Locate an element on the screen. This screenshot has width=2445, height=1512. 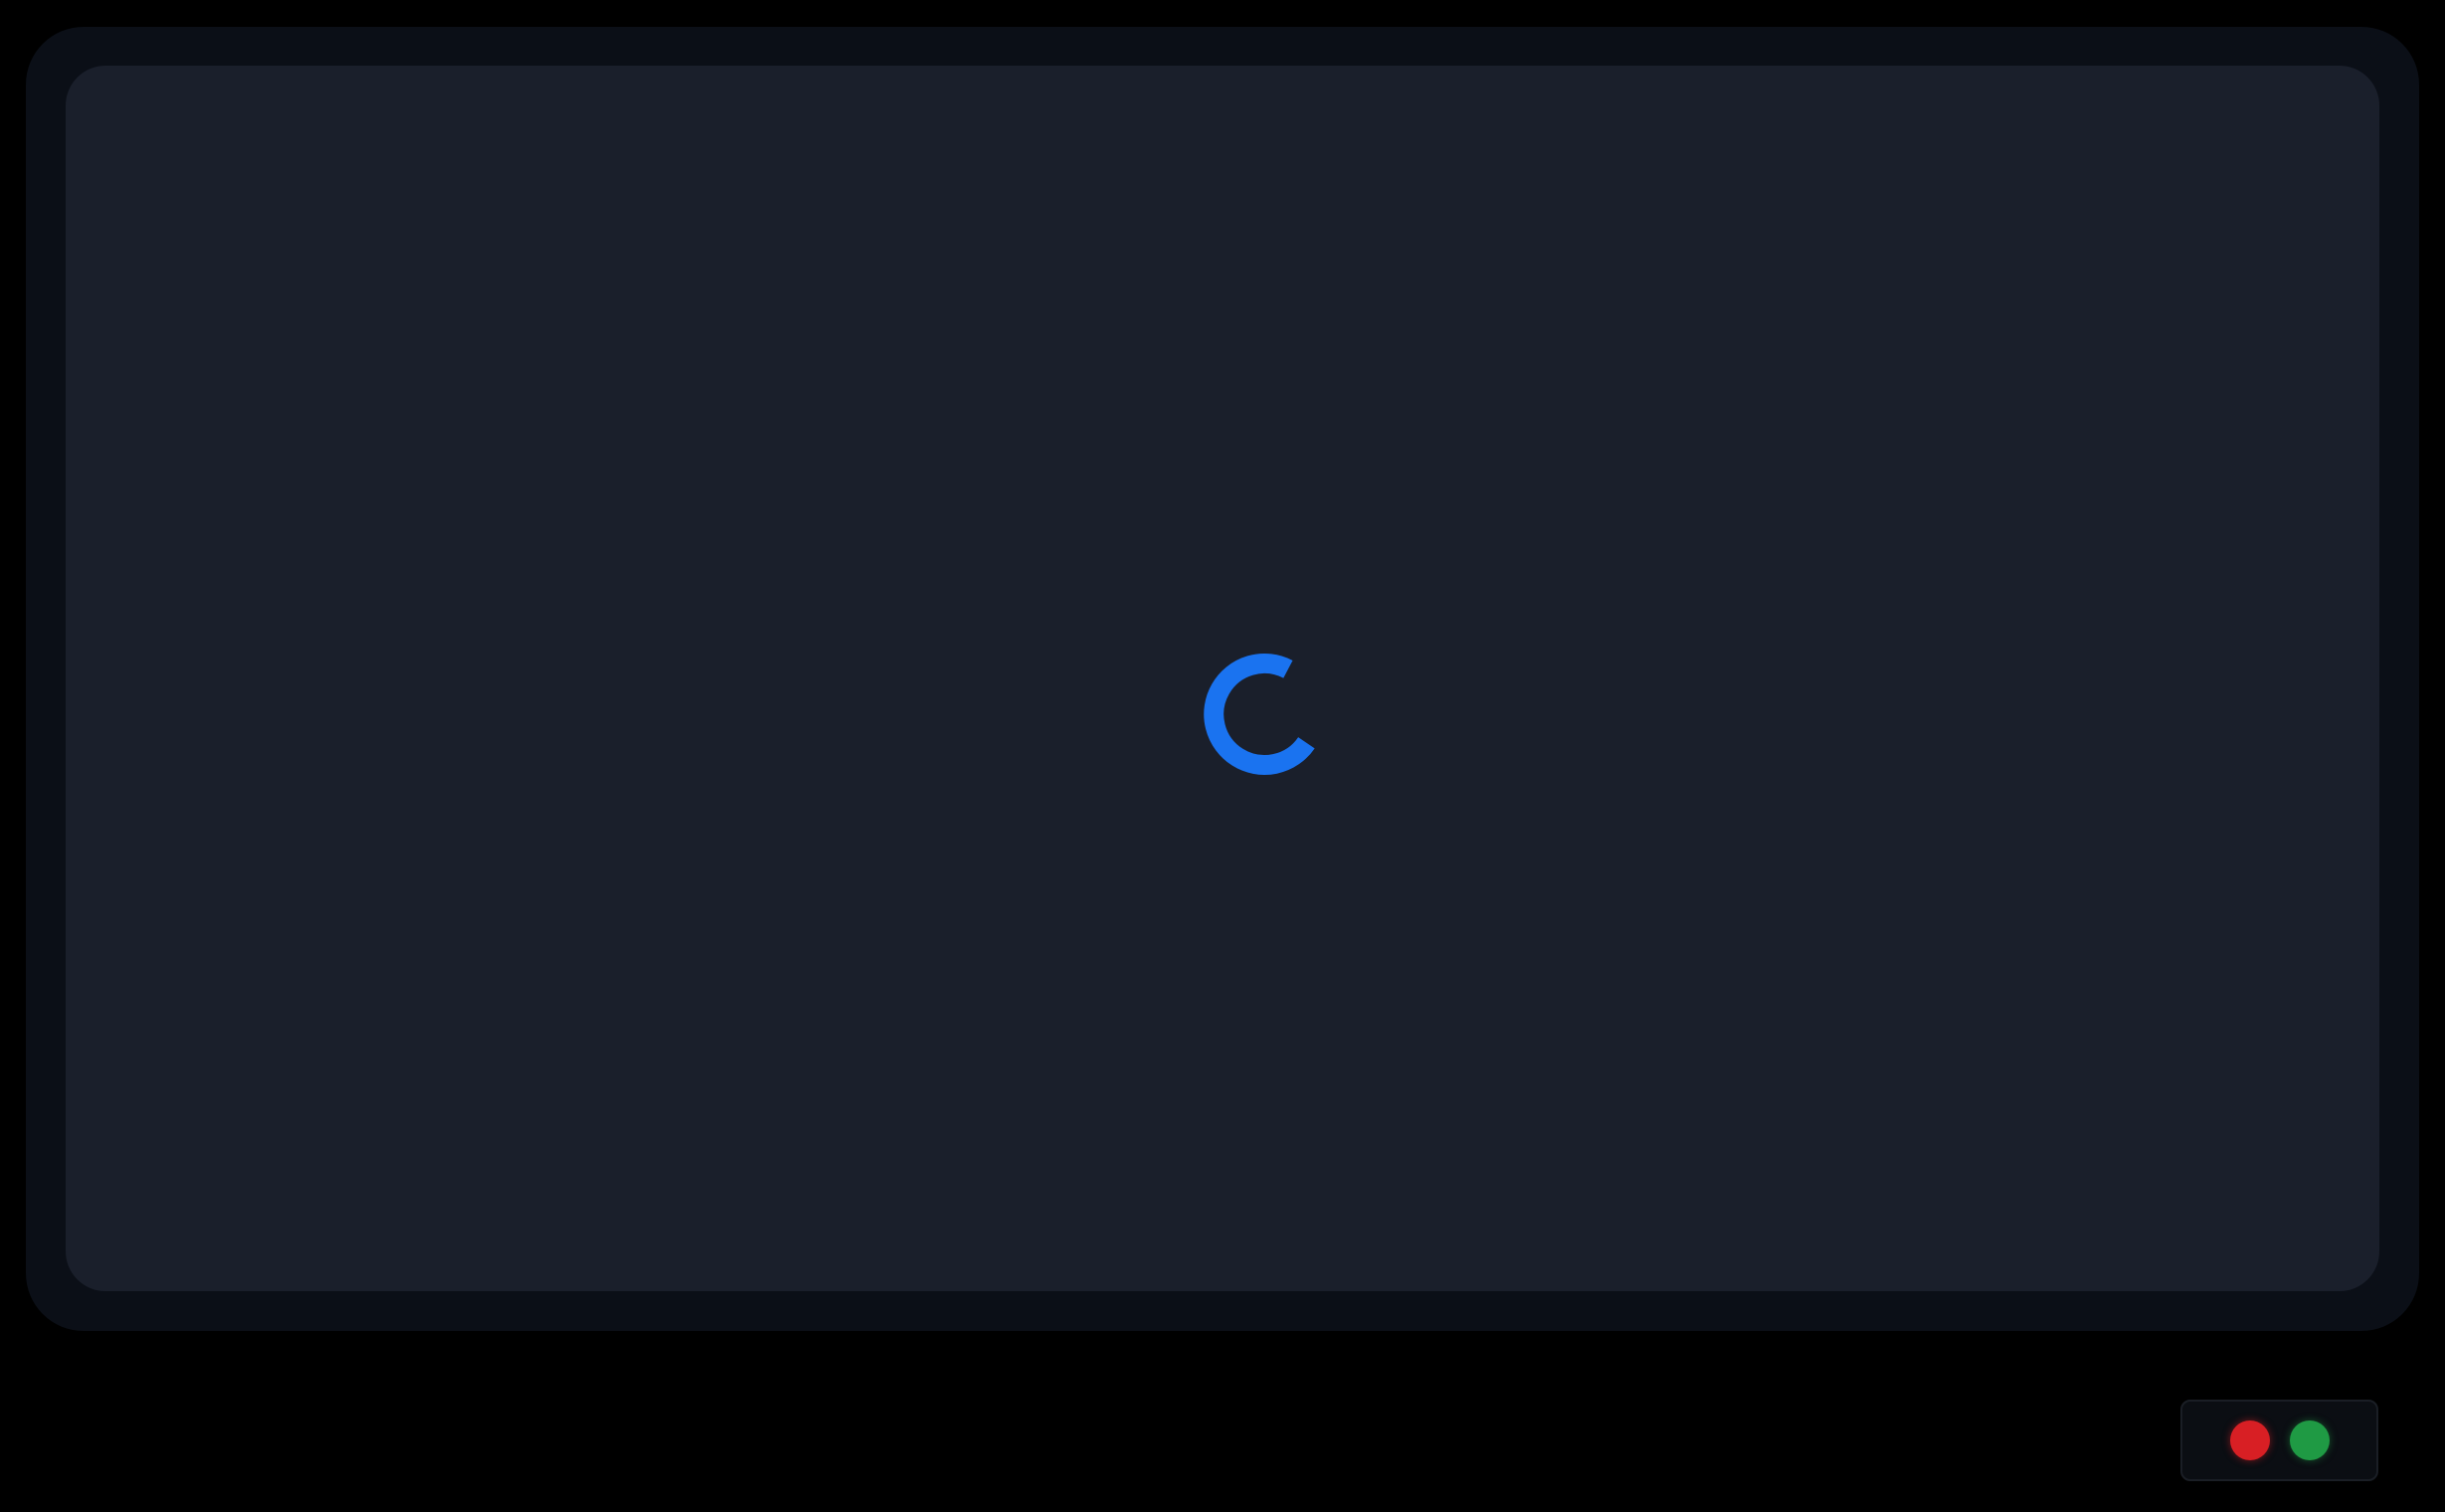
spinner-graphic is located at coordinates (1259, 714).